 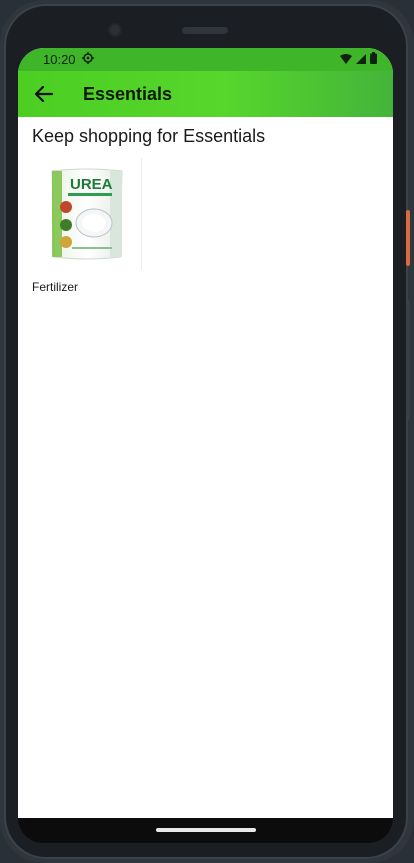 What do you see at coordinates (87, 214) in the screenshot?
I see `product-image: UREA` at bounding box center [87, 214].